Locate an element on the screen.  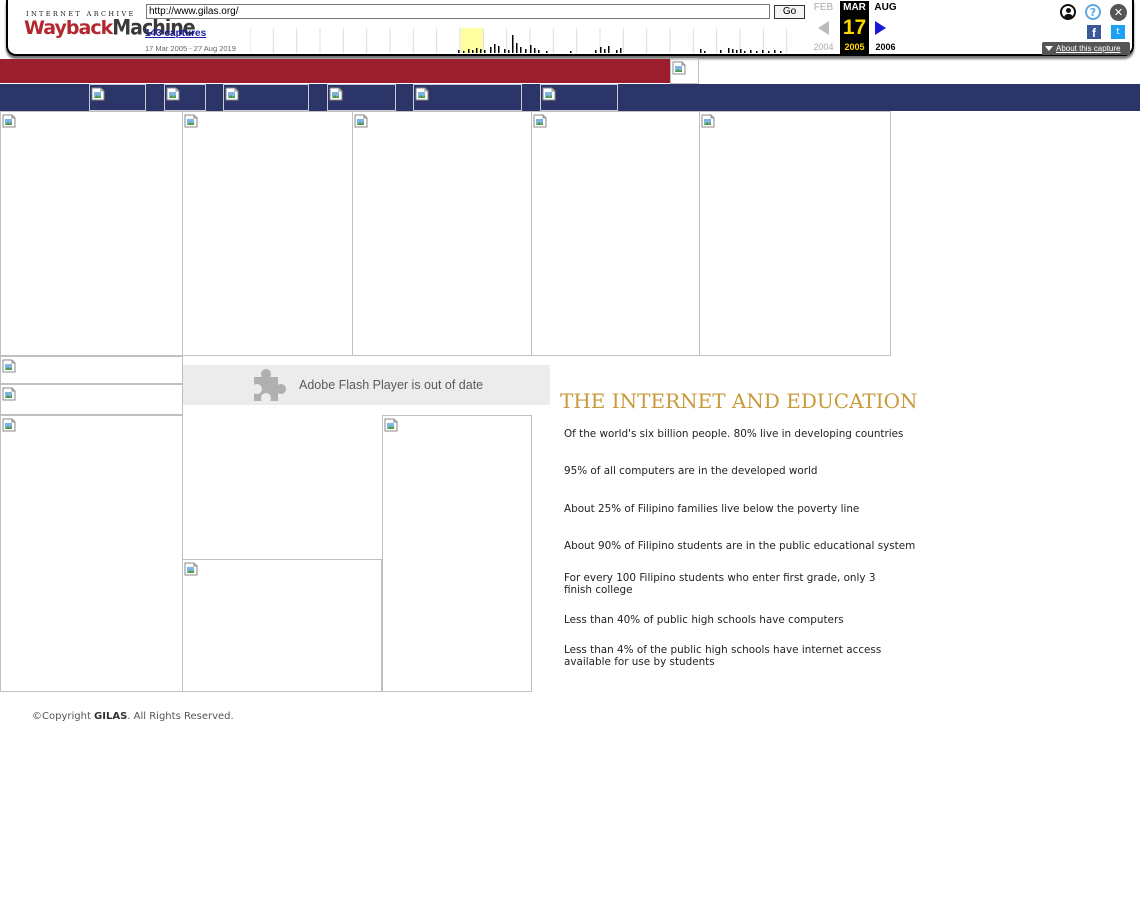
section-title: THE INTERNET AND EDUCATION is located at coordinates (739, 401).